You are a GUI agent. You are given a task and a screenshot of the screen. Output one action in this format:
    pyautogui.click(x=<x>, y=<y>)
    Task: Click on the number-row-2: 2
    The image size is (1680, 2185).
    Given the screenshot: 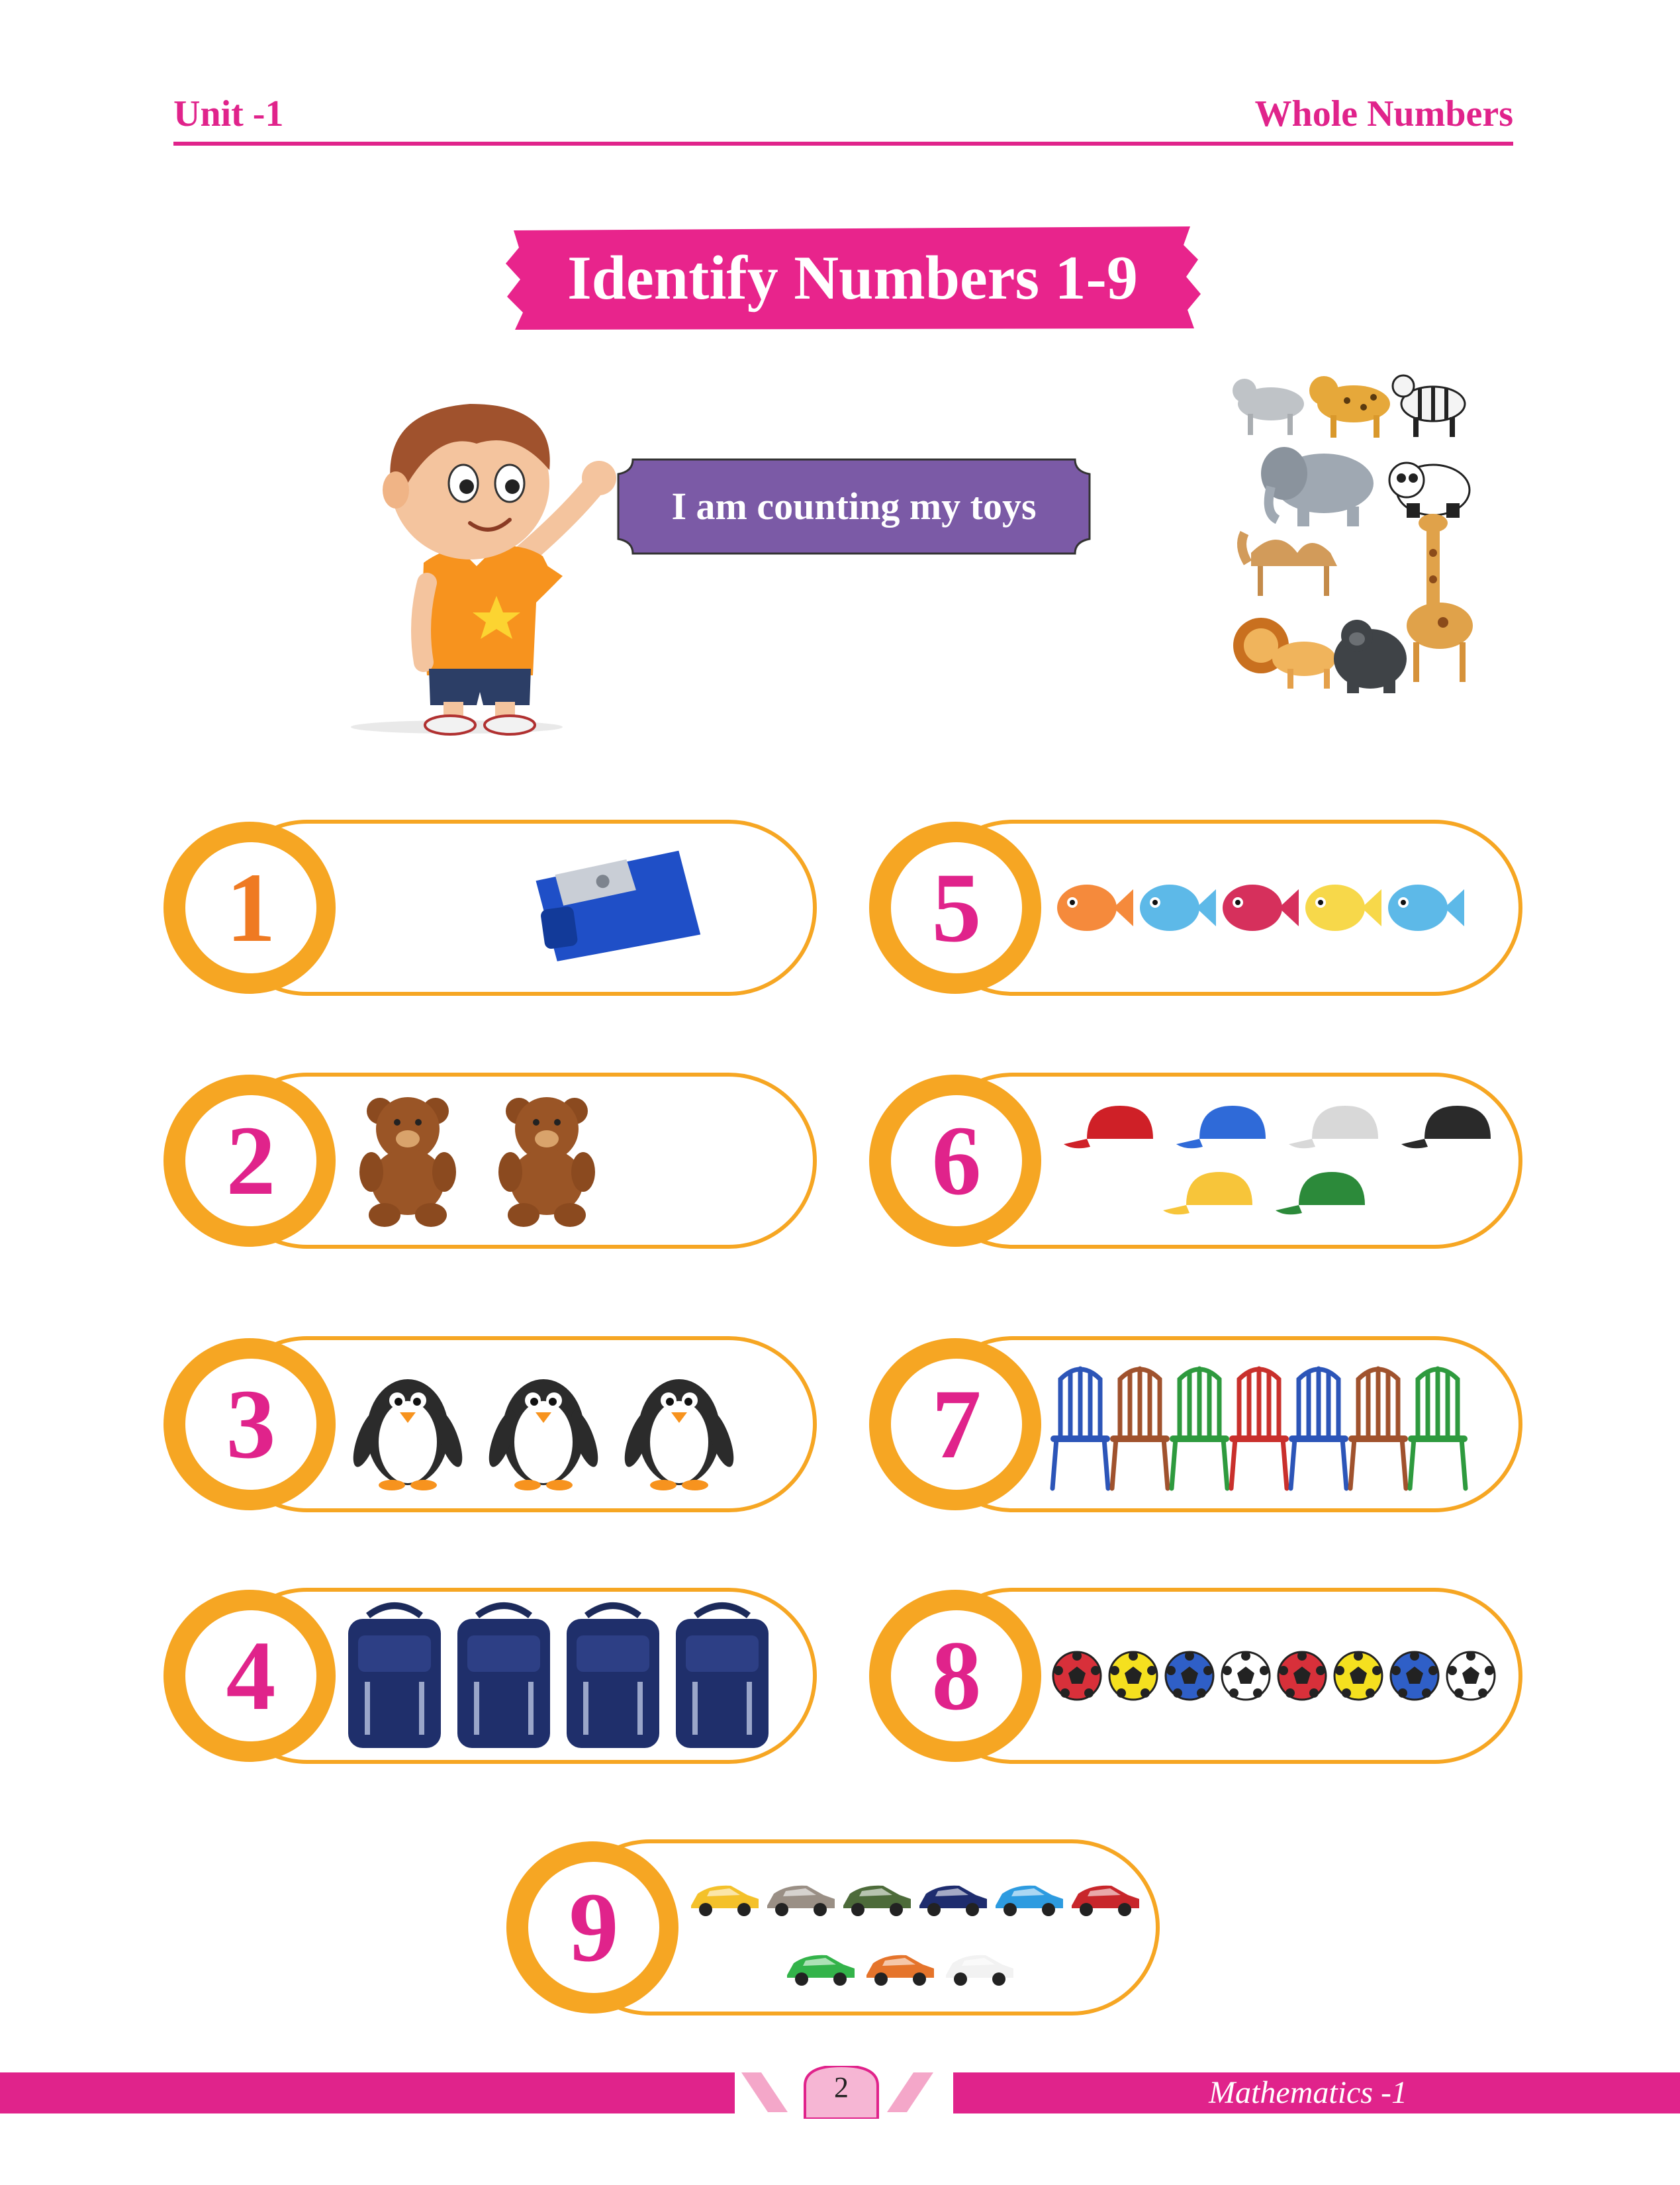 What is the action you would take?
    pyautogui.click(x=490, y=1161)
    